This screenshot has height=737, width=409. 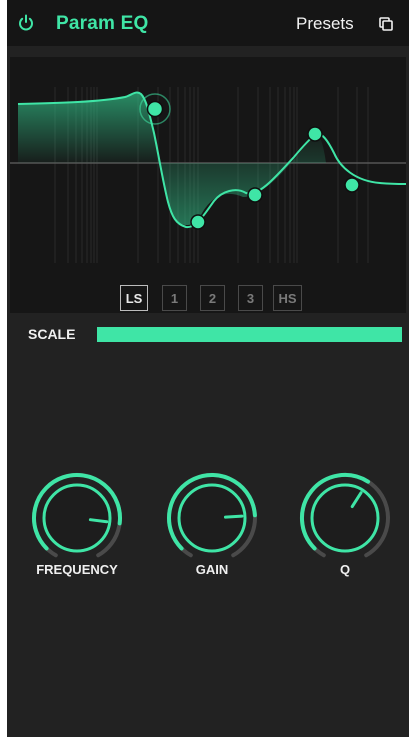 What do you see at coordinates (352, 185) in the screenshot?
I see `band-node-hs` at bounding box center [352, 185].